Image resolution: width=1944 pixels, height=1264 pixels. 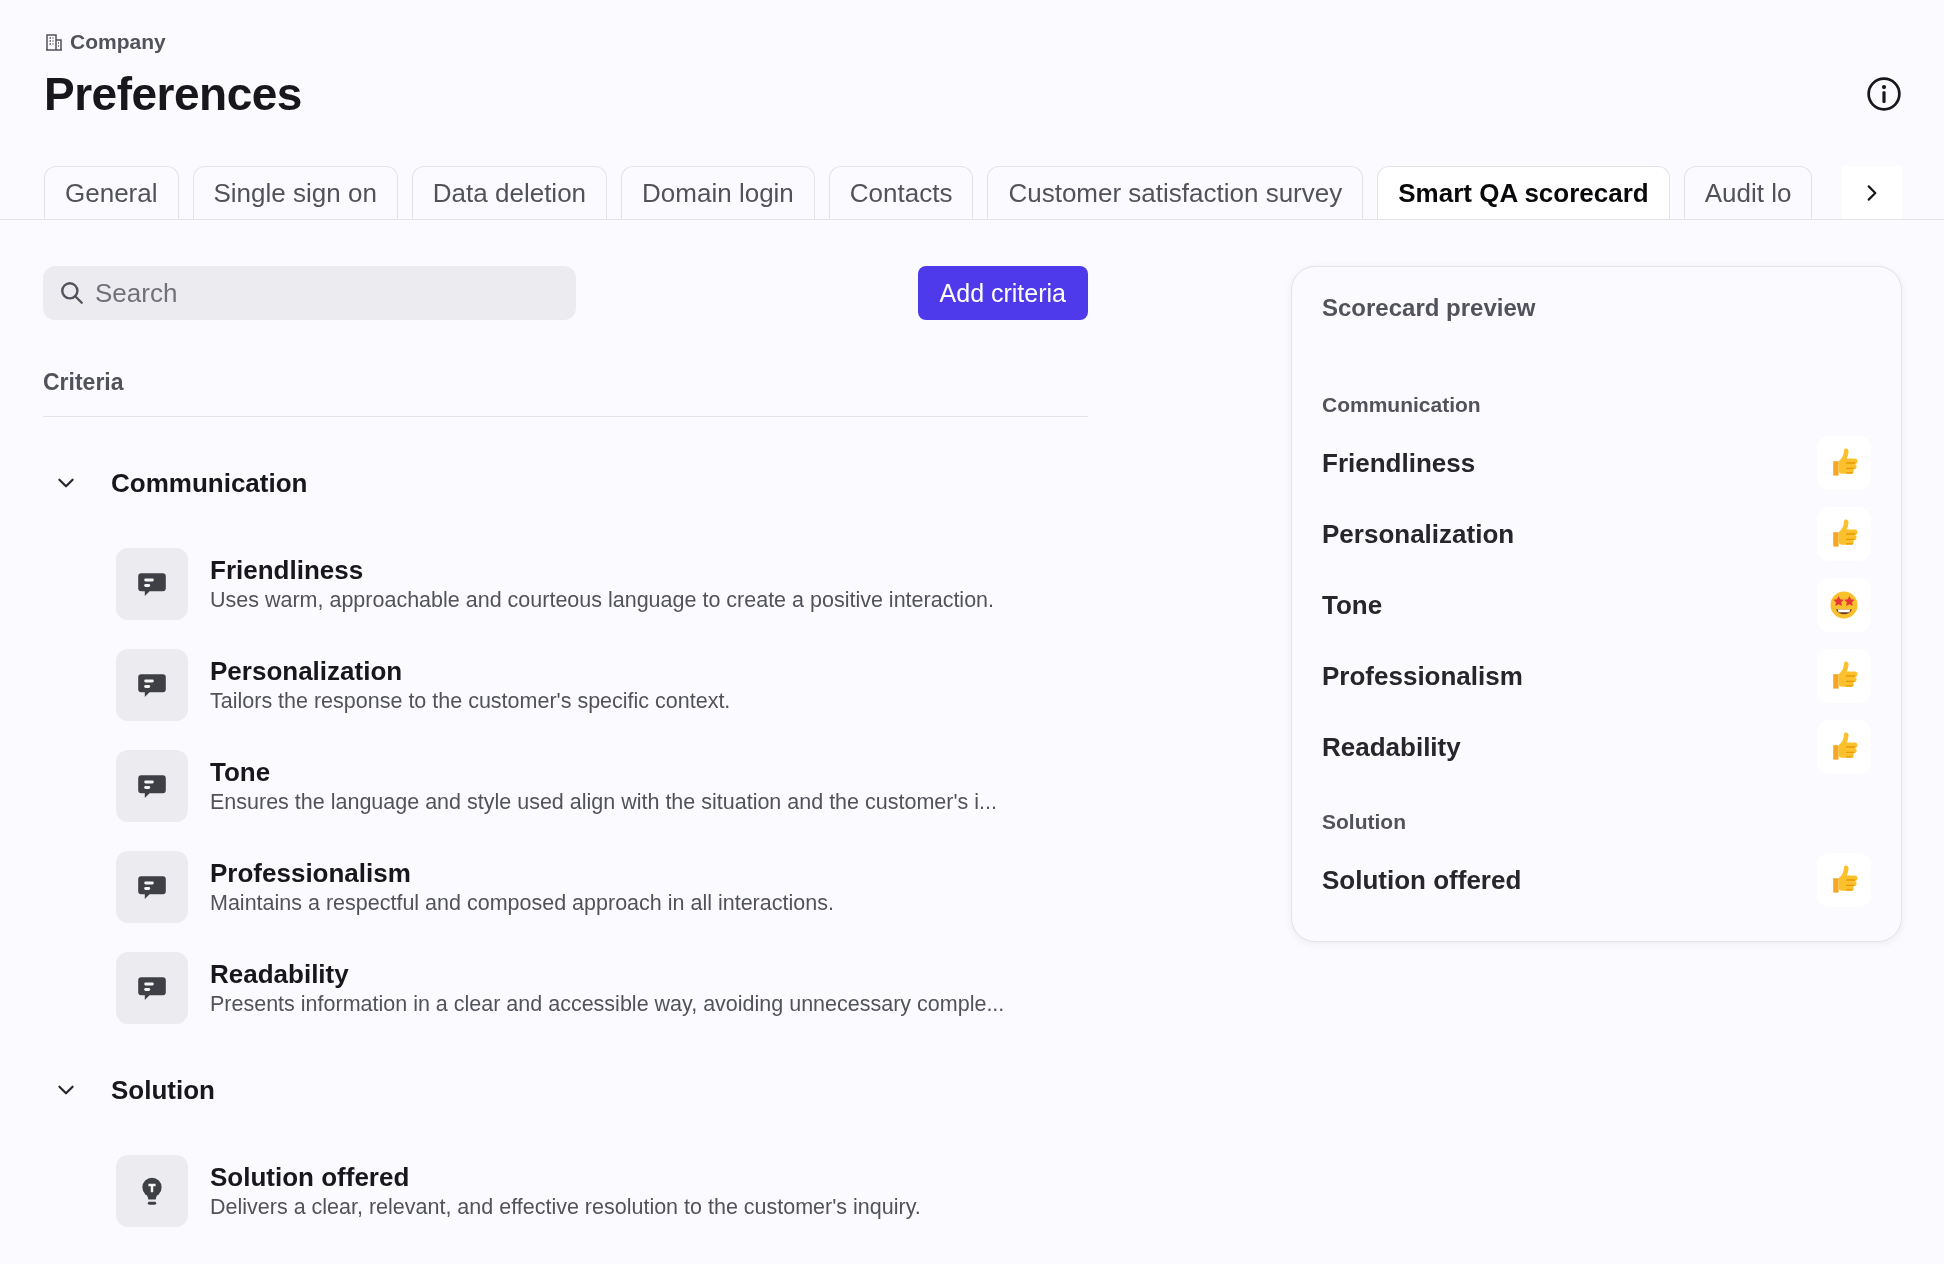 What do you see at coordinates (309, 293) in the screenshot?
I see `search-field: Search` at bounding box center [309, 293].